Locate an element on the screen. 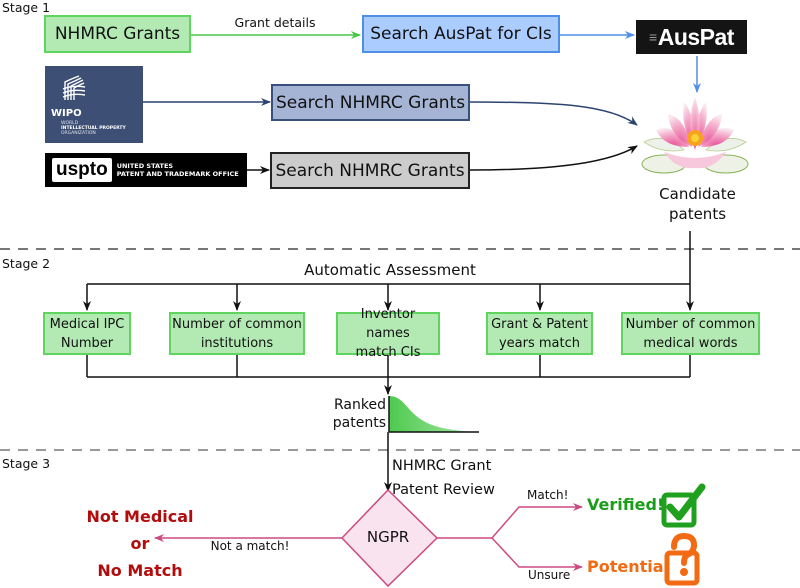 This screenshot has width=800, height=588. lotus-flower-icon is located at coordinates (695, 135).